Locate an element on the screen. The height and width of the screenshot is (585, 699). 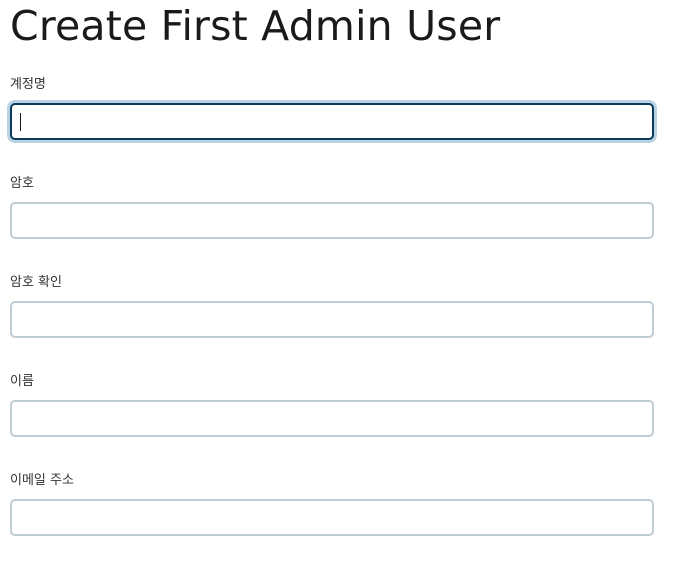
field-password-confirm: 암호 확인 is located at coordinates (332, 306).